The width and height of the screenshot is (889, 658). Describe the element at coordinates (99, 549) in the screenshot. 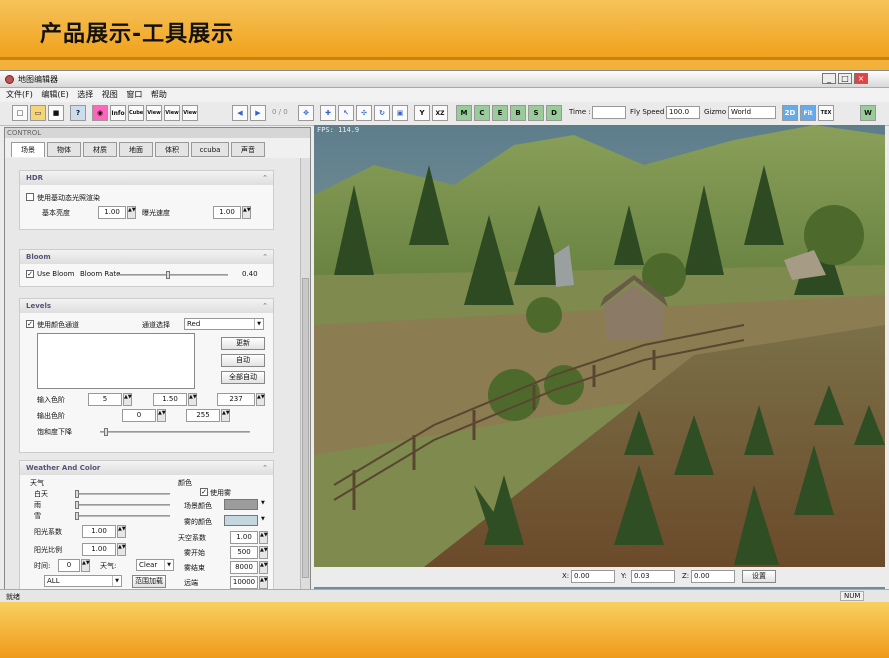

I see `sun-ratio-input: 1.00` at that location.